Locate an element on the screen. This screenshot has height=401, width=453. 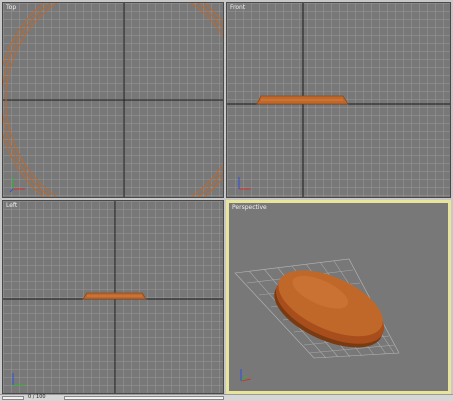
viewport-label-left: Left is located at coordinates (11, 206).